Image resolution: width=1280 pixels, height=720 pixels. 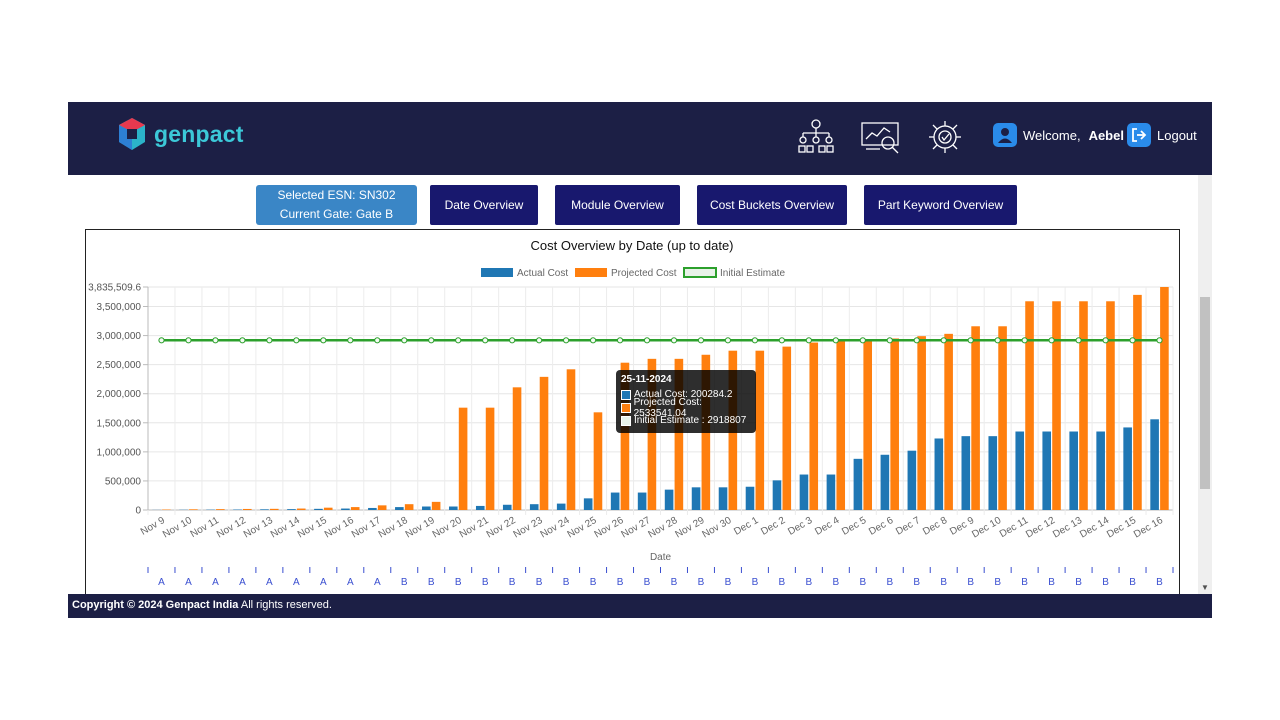 What do you see at coordinates (881, 137) in the screenshot?
I see `analytics-dashboard-icon` at bounding box center [881, 137].